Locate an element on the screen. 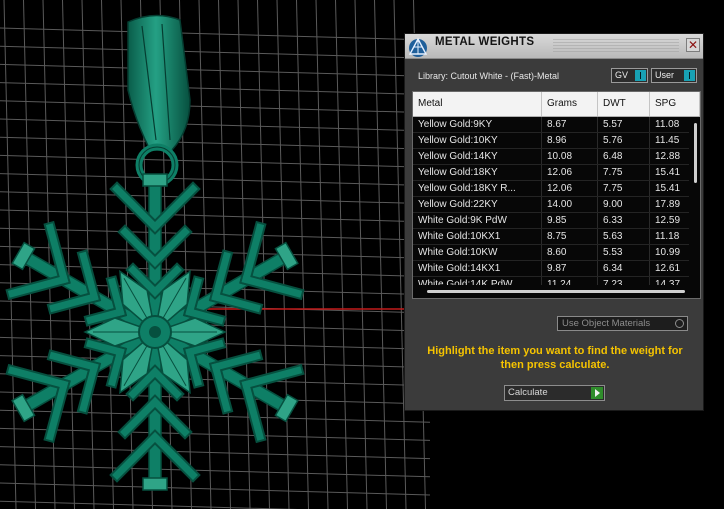 This screenshot has height=509, width=724. table-row: Yellow Gold:14KY 10.08 6.48 12.88 is located at coordinates (556, 157).